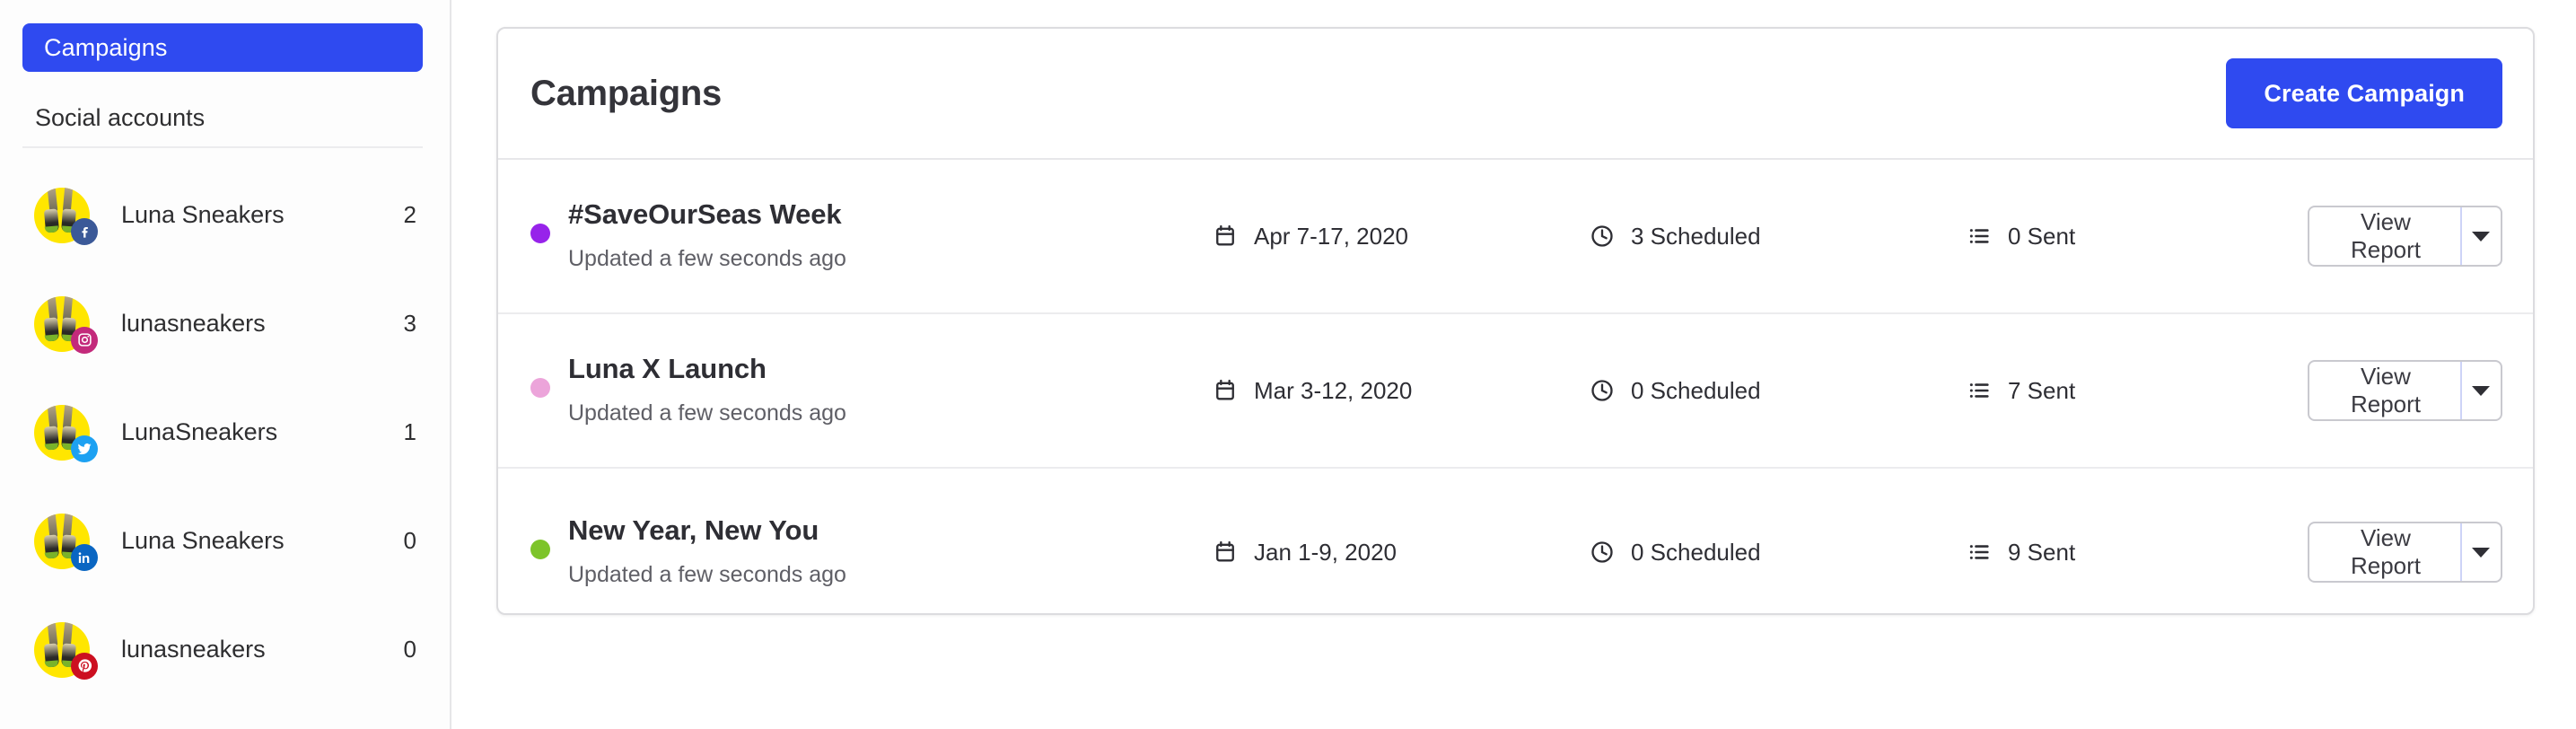 The width and height of the screenshot is (2576, 729). I want to click on facebook-icon, so click(84, 231).